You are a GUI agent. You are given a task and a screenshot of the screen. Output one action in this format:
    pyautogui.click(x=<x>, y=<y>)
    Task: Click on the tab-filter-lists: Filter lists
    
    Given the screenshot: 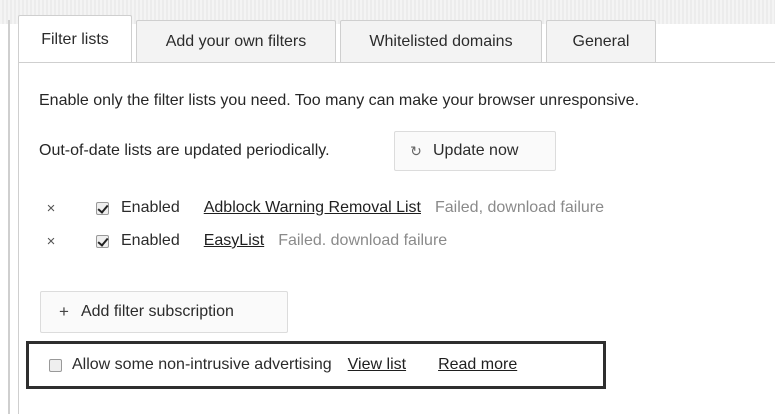 What is the action you would take?
    pyautogui.click(x=75, y=39)
    